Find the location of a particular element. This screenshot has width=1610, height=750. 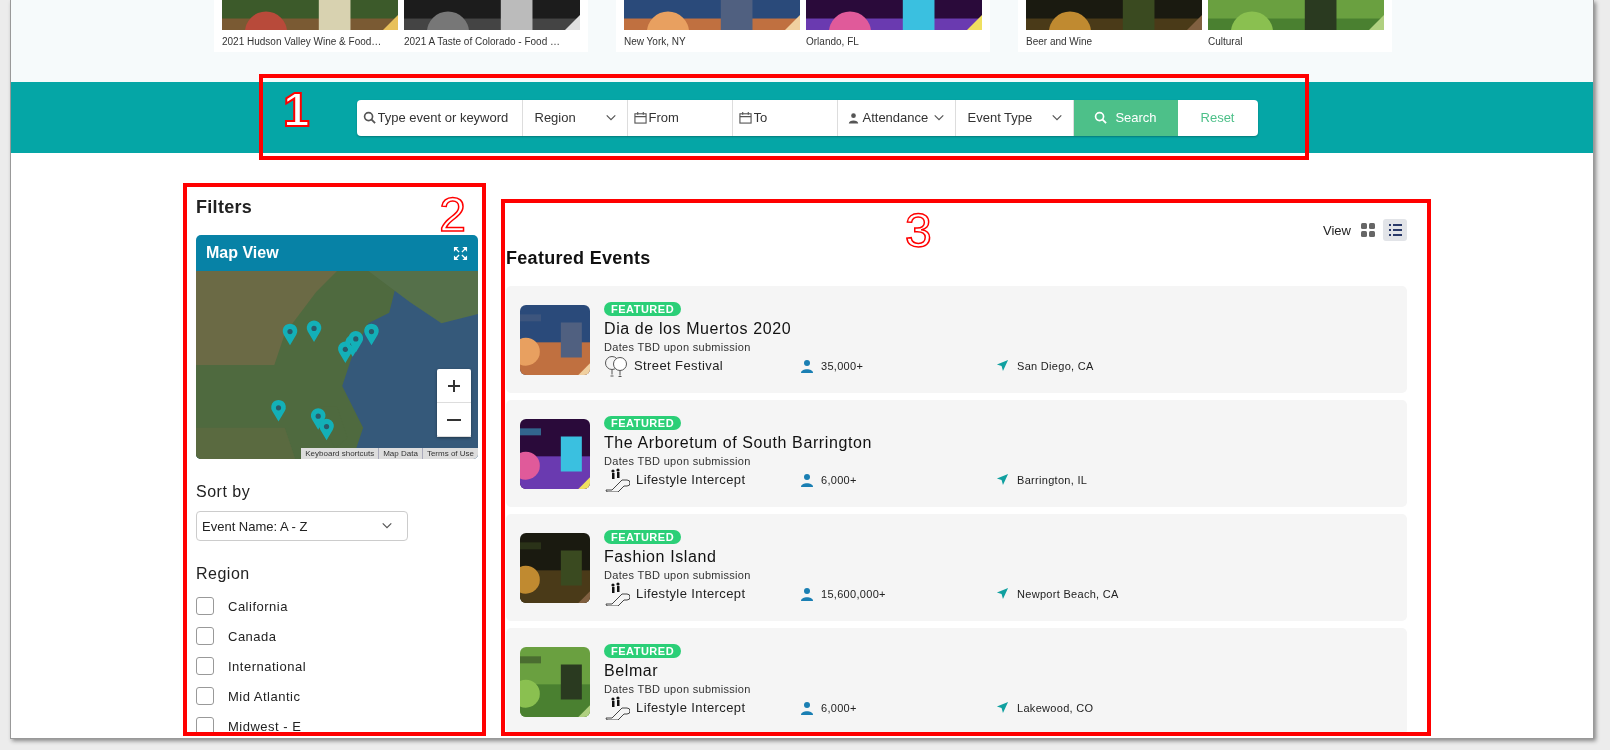

plus-icon is located at coordinates (454, 385).